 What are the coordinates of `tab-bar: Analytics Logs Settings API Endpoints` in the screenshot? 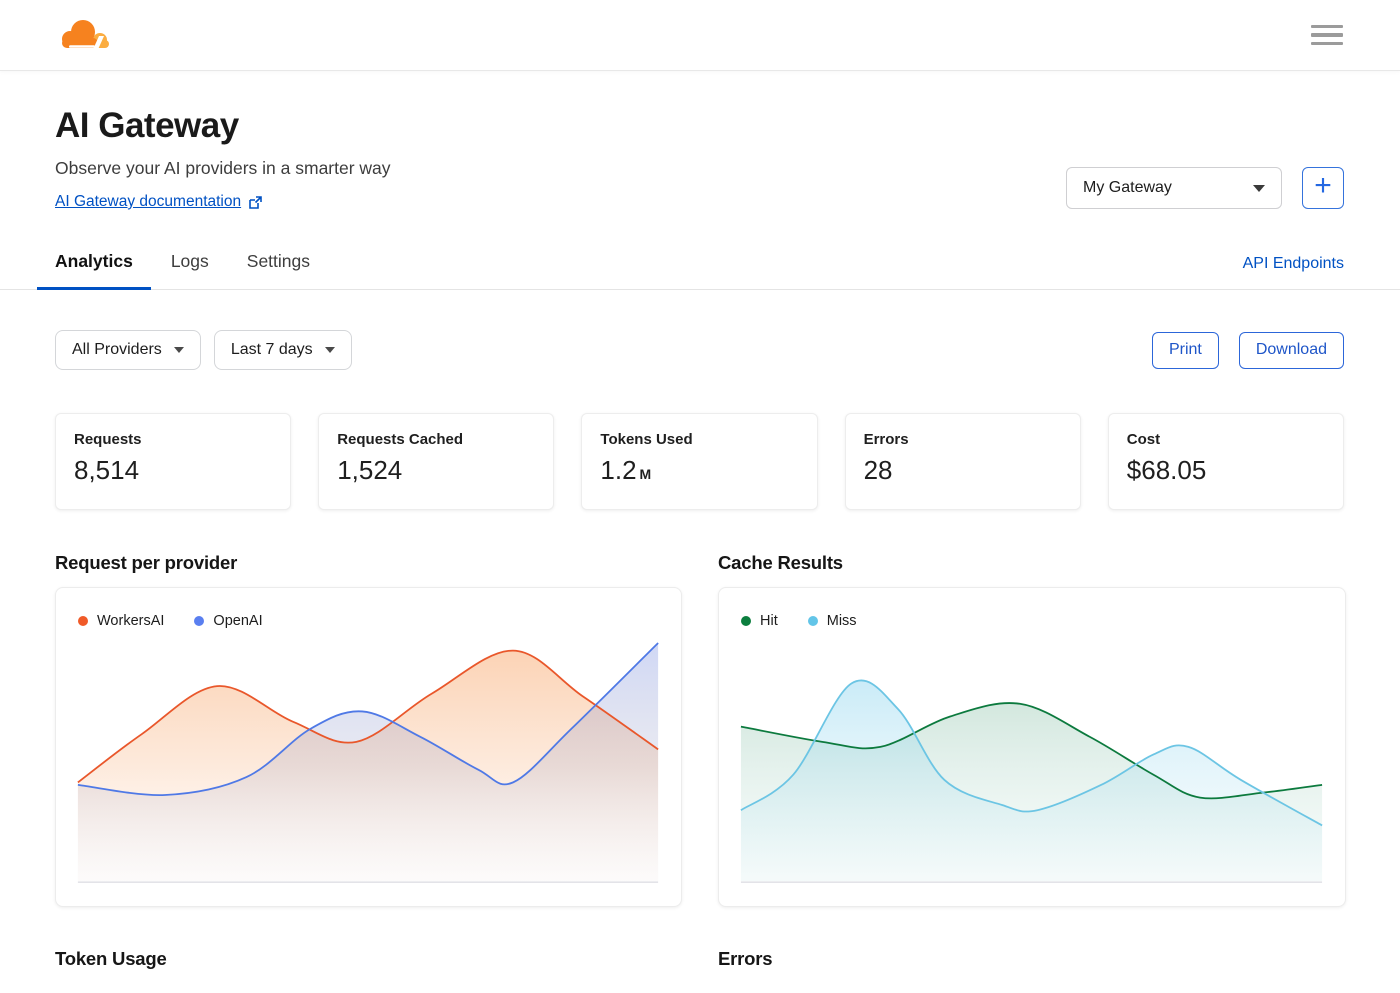 It's located at (700, 265).